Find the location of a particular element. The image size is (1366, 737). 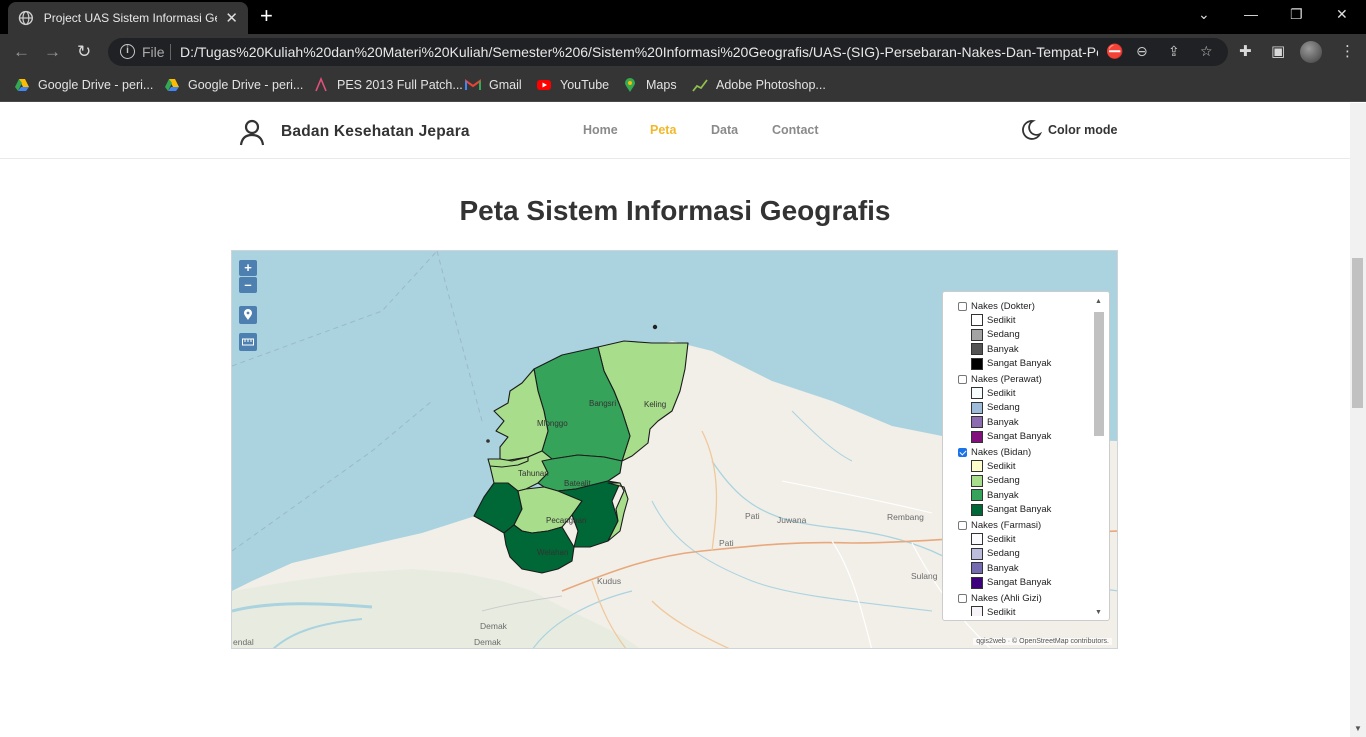

tab-search-chevron-icon: ⌄ is located at coordinates (1204, 14).